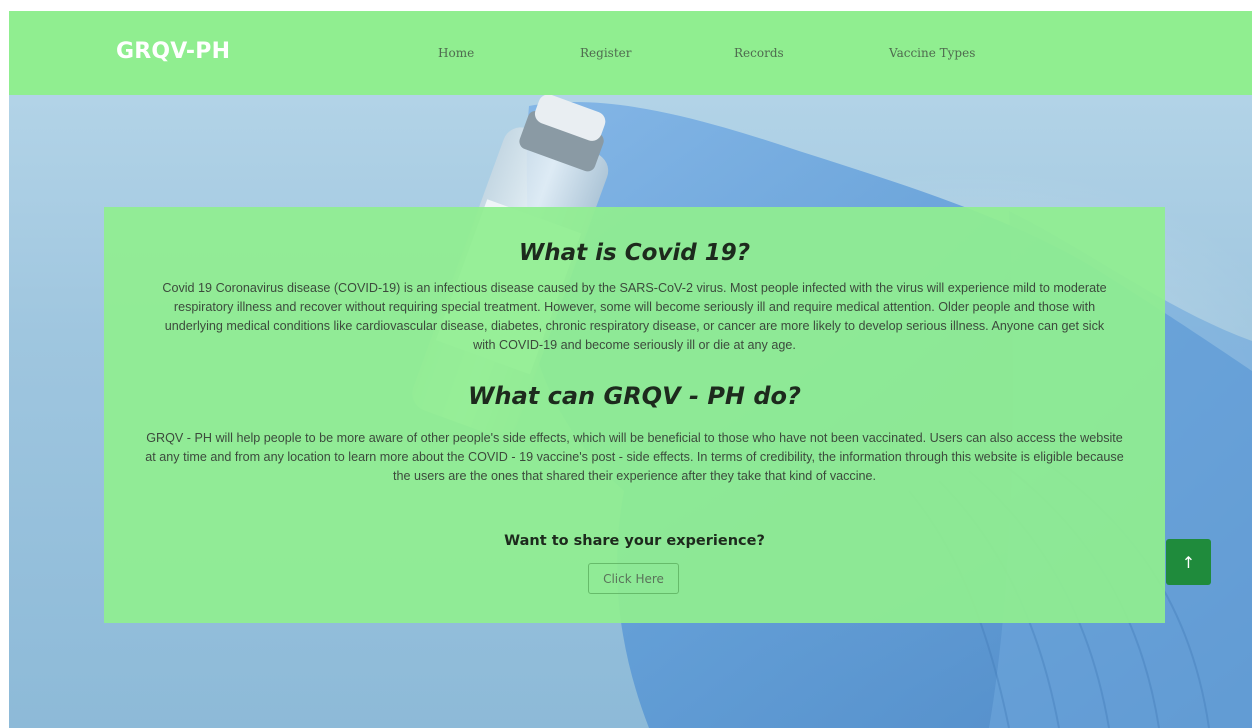 Image resolution: width=1252 pixels, height=728 pixels. I want to click on nav-link-records: Records, so click(759, 53).